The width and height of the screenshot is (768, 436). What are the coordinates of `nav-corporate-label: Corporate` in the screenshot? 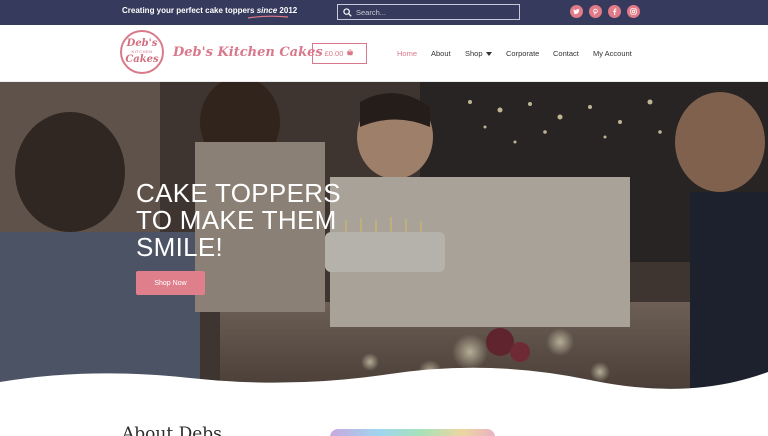 It's located at (523, 53).